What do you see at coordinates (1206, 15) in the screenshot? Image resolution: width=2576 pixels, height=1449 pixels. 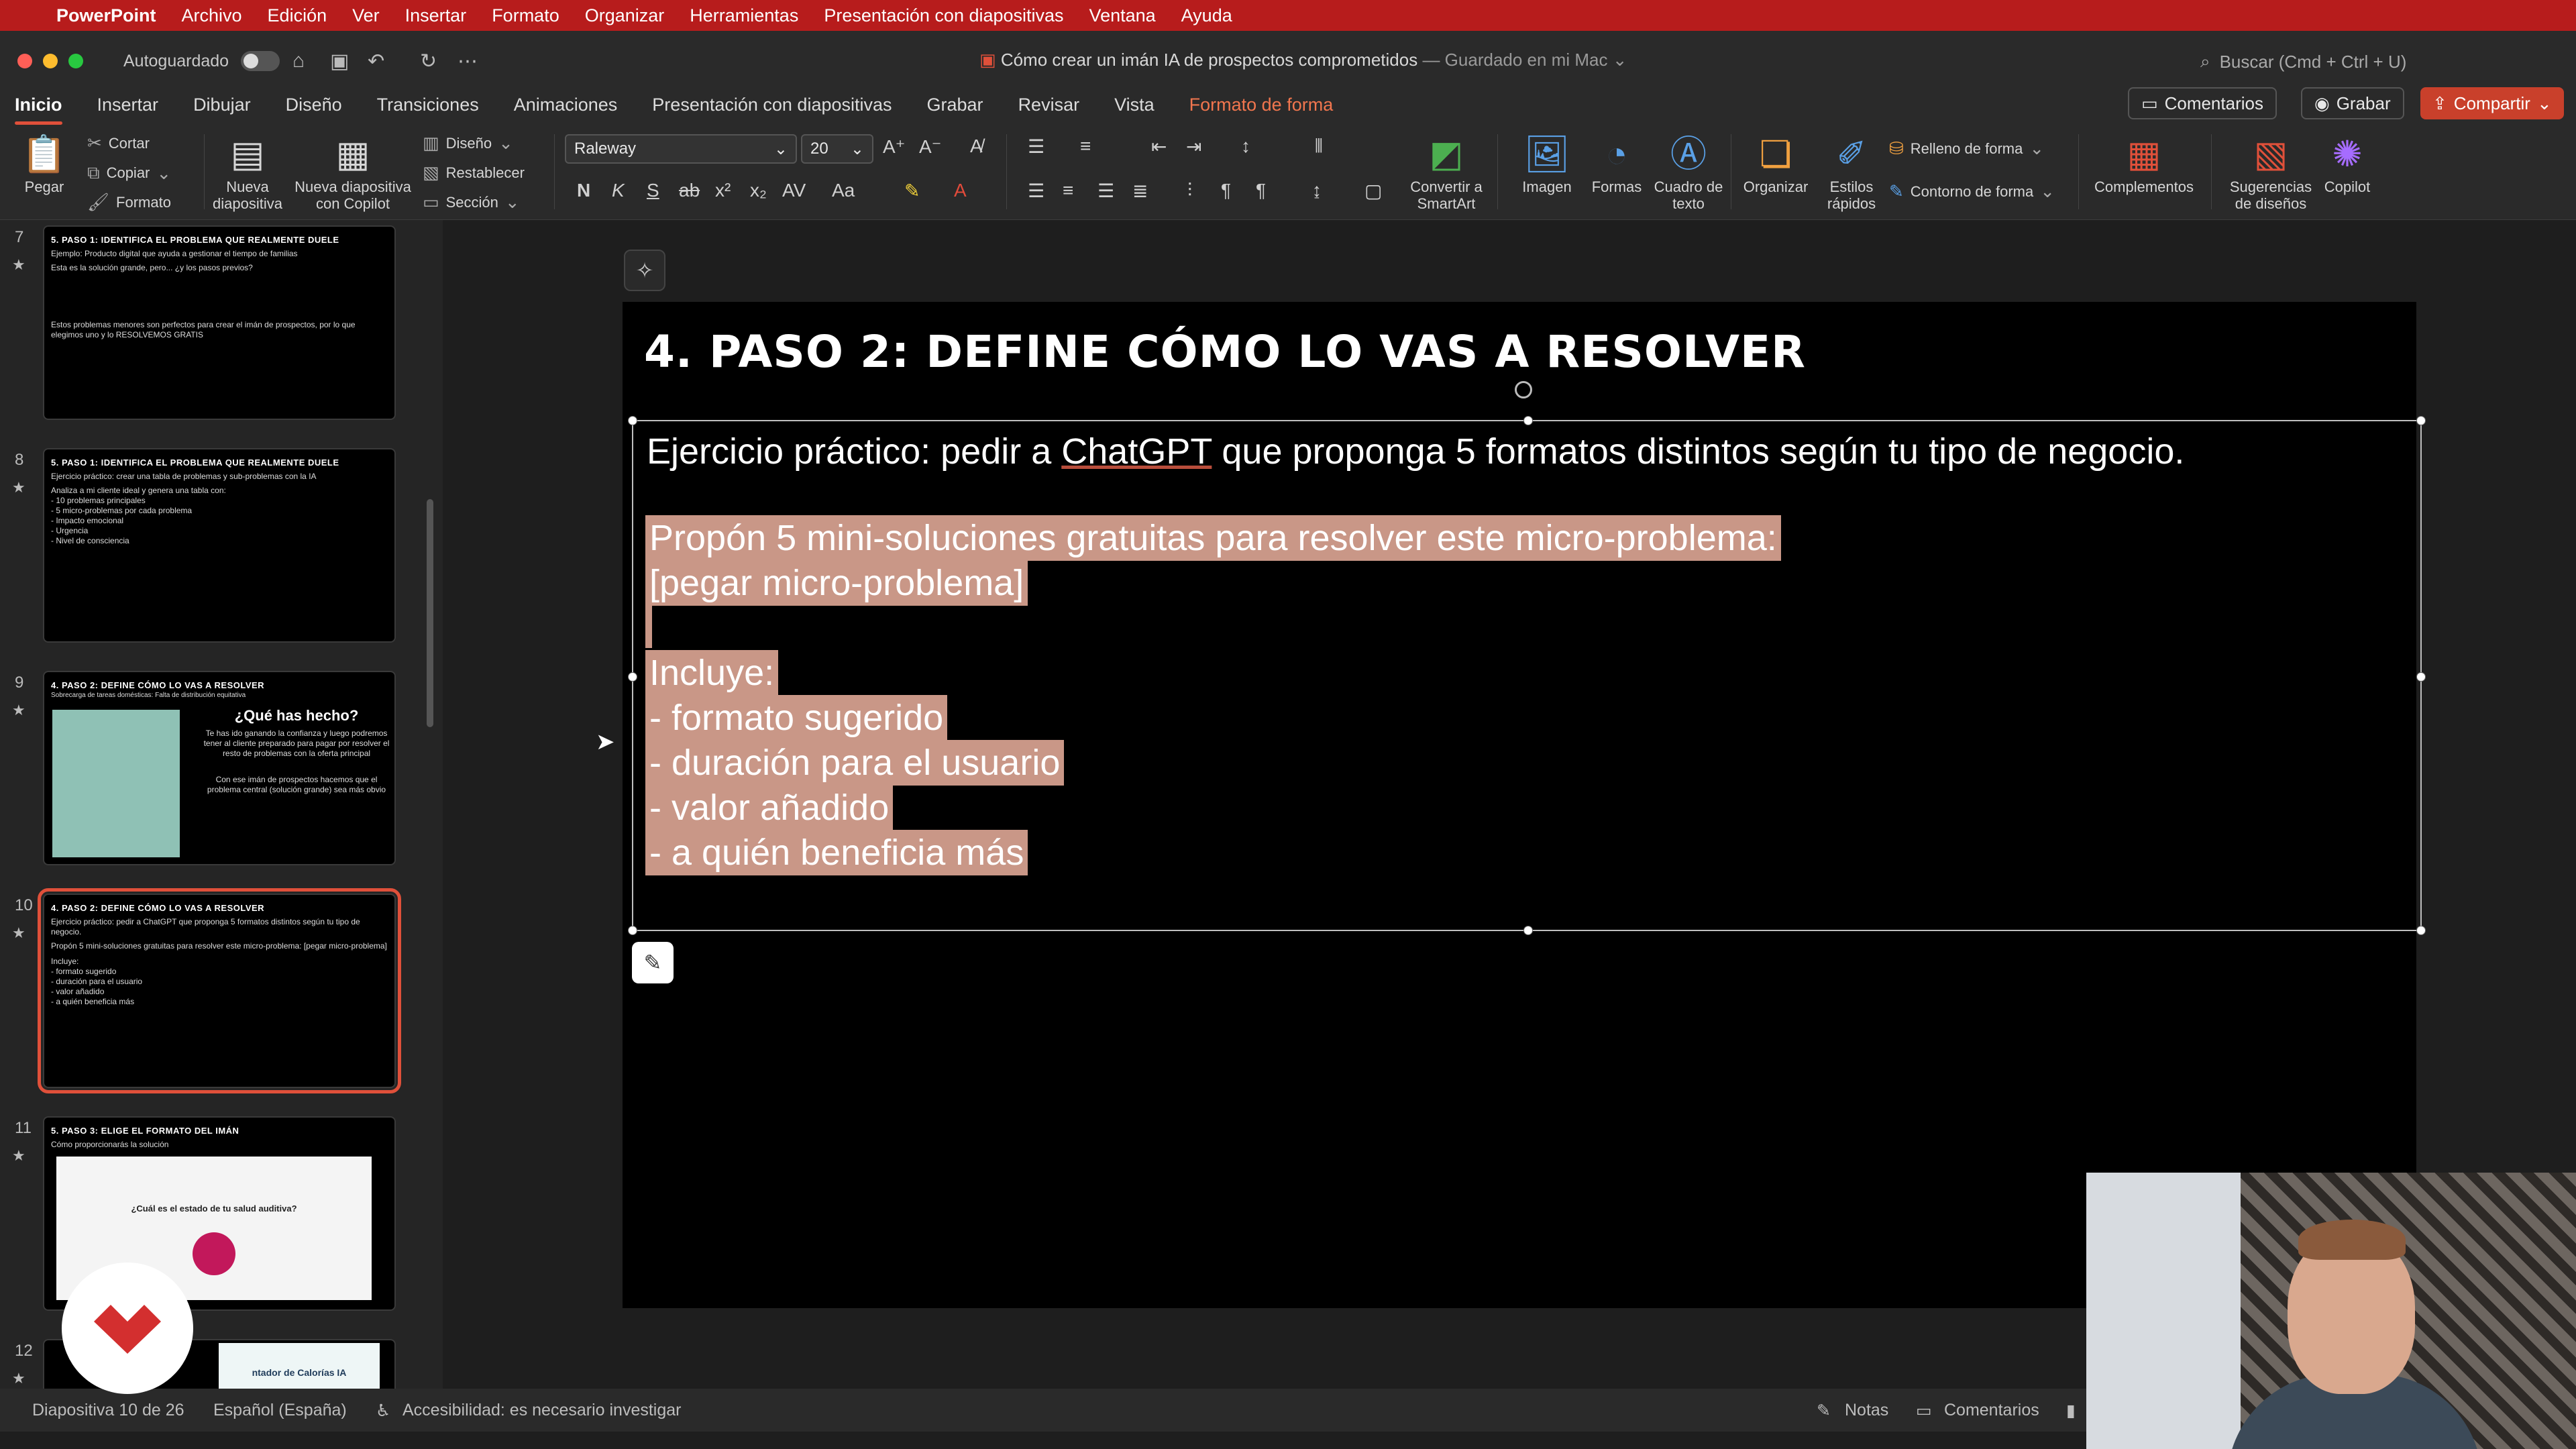 I see `menu-ayuda: Ayuda` at bounding box center [1206, 15].